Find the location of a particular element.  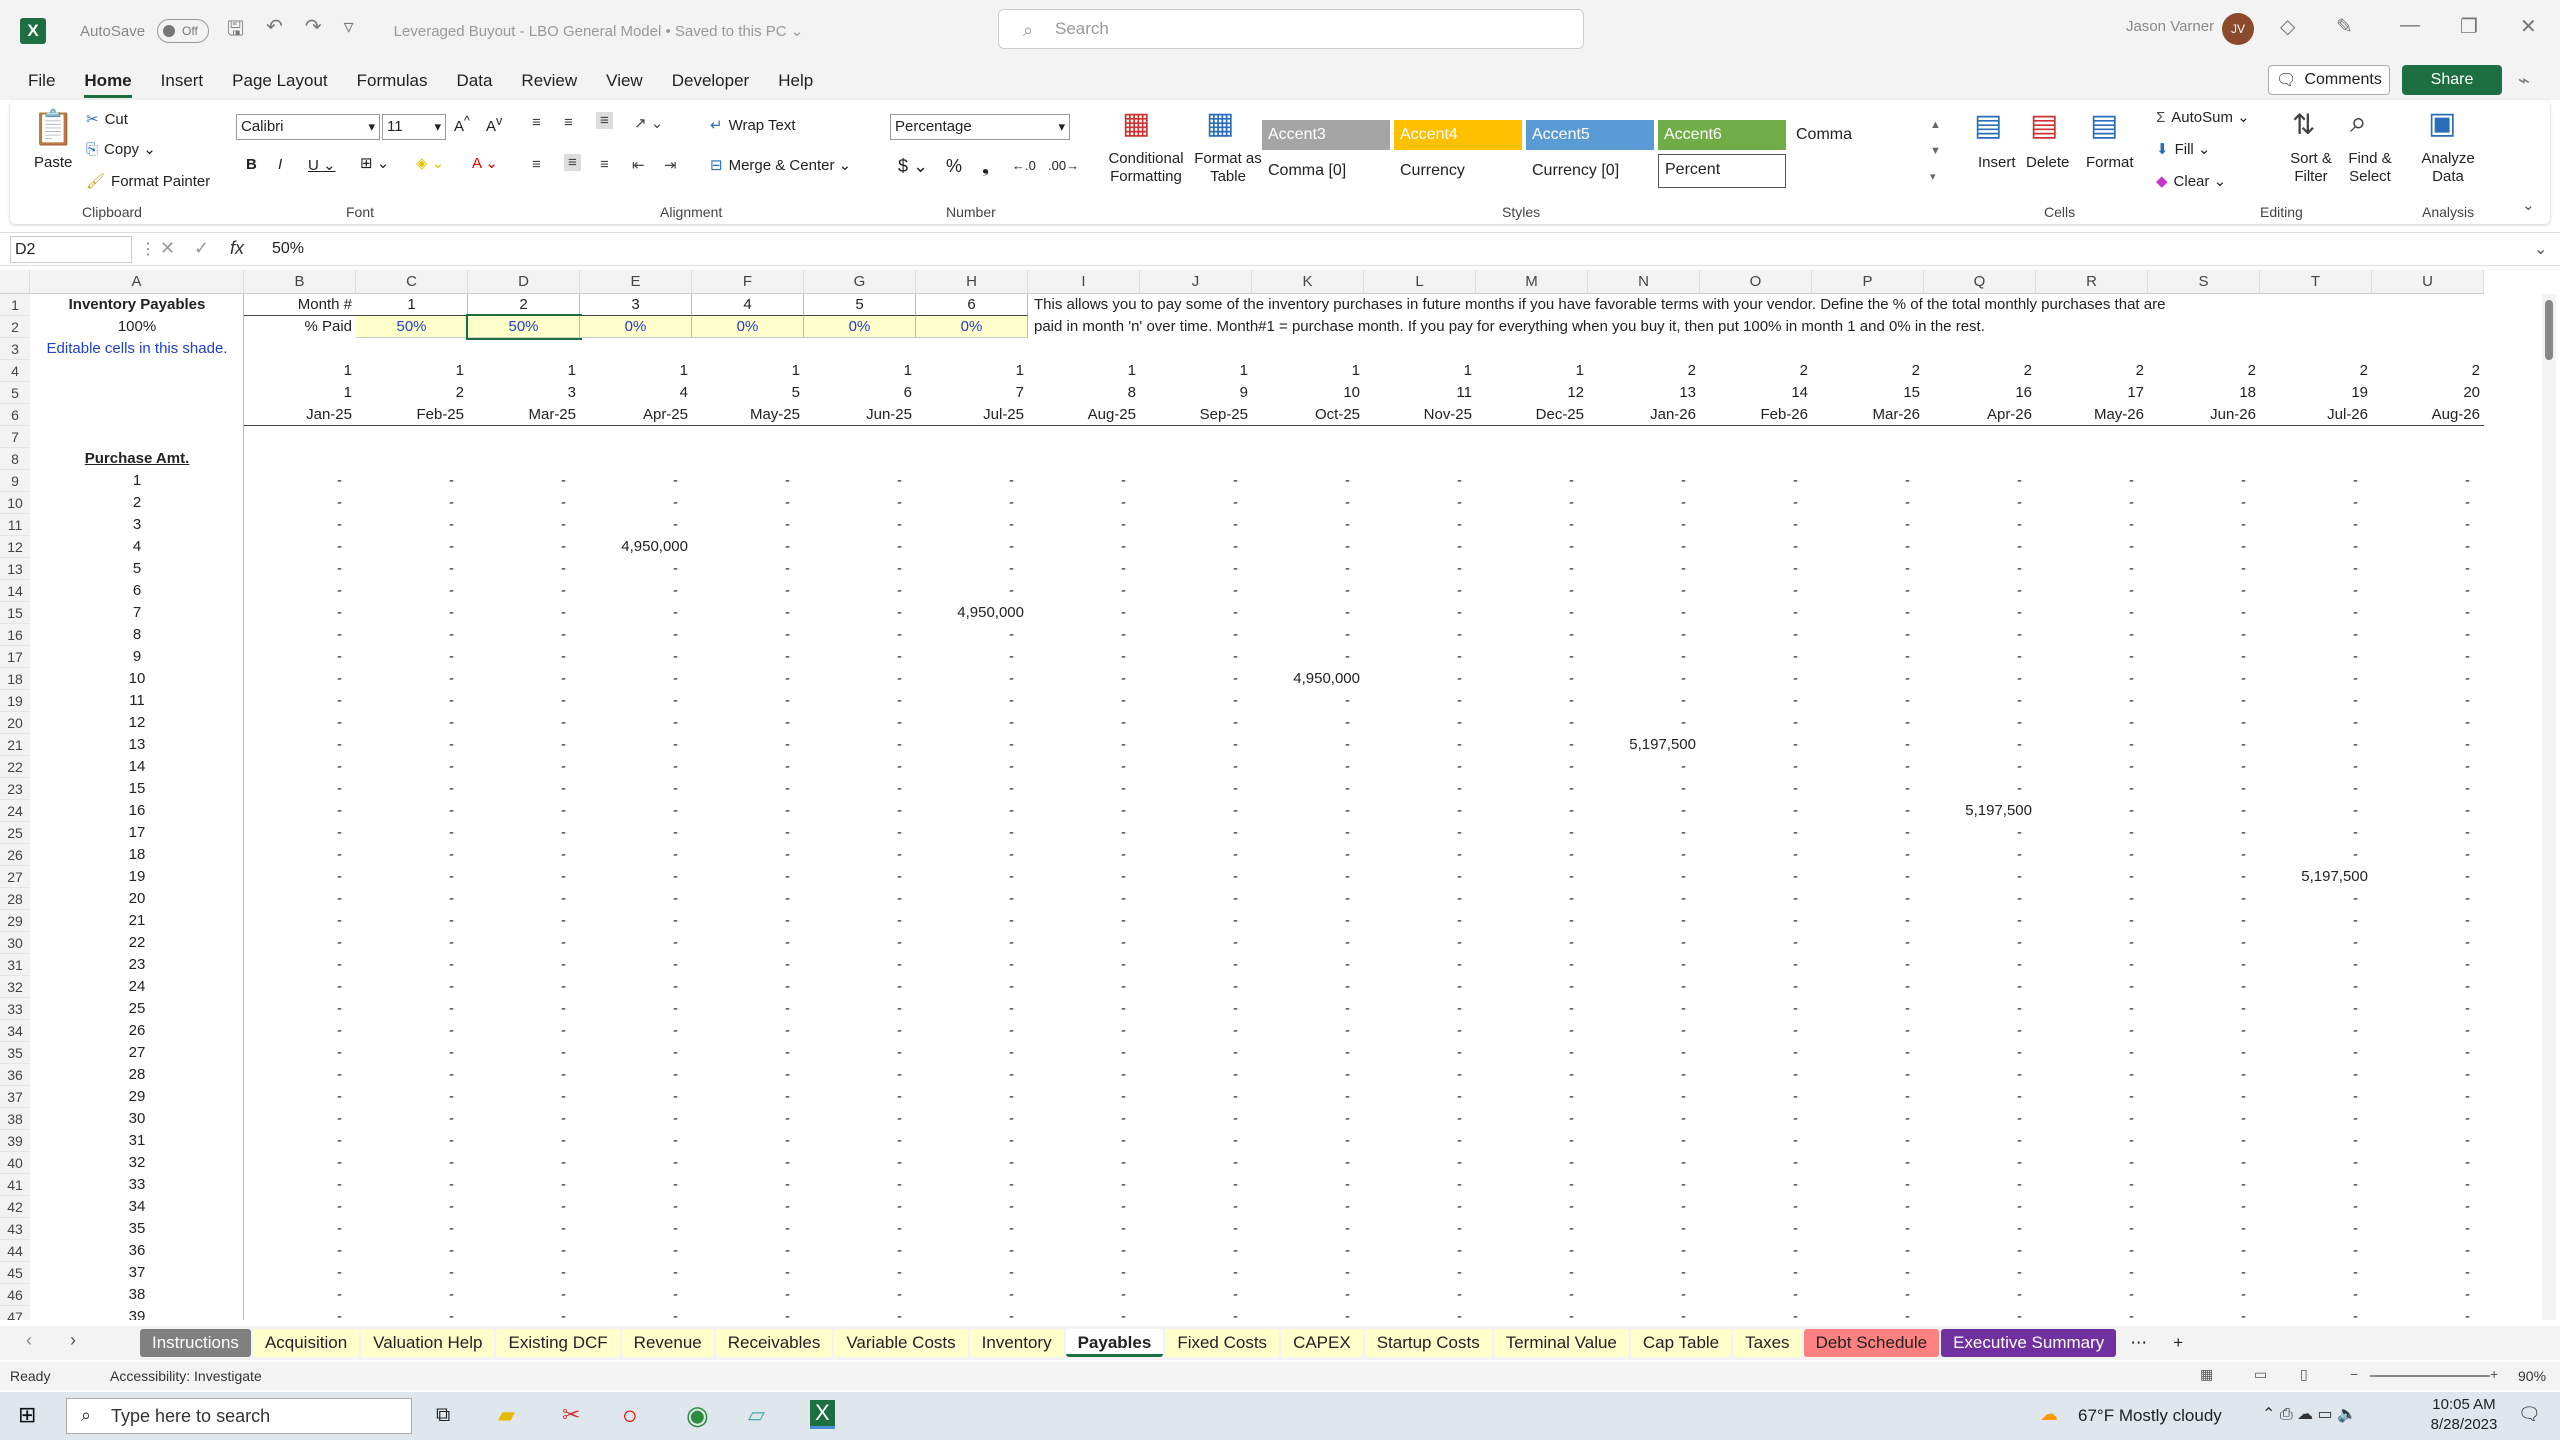

cell-Q13: - is located at coordinates (1980, 569).